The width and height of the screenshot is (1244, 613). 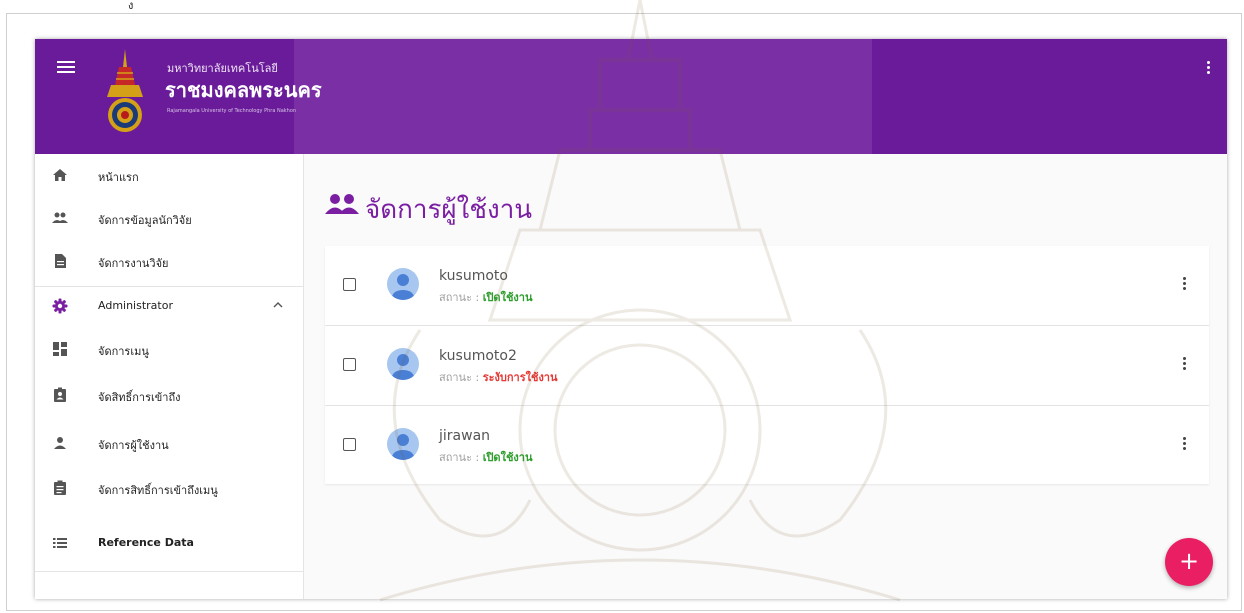 What do you see at coordinates (66, 69) in the screenshot?
I see `hamburger-menu-button` at bounding box center [66, 69].